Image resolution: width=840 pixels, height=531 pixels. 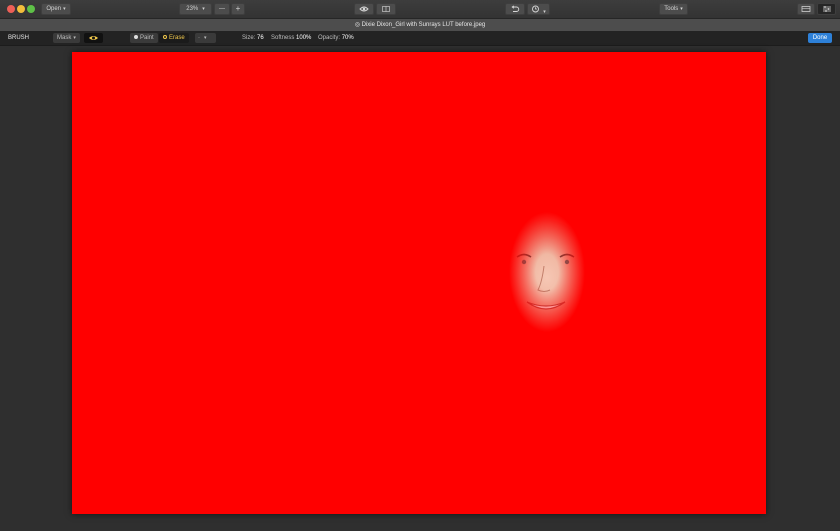 I want to click on zoom-out-label: —, so click(x=222, y=9).